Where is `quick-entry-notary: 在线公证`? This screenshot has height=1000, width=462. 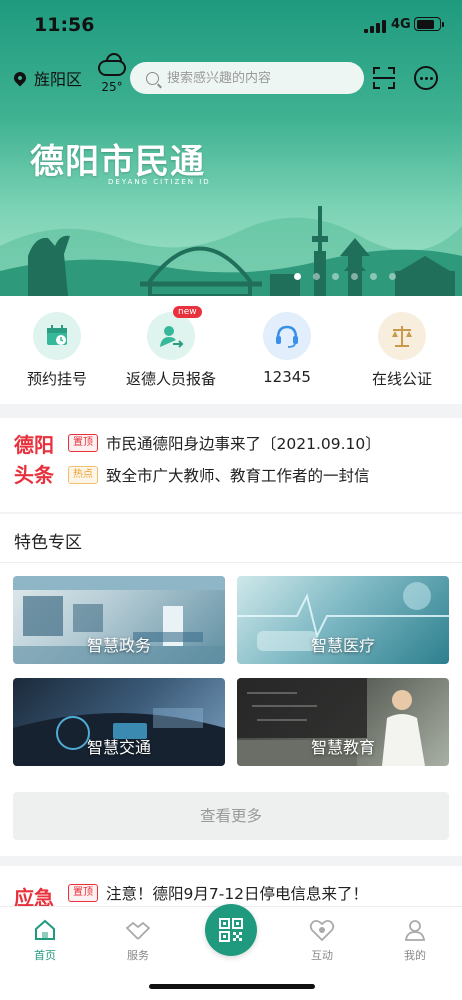
quick-entry-notary: 在线公证 is located at coordinates (402, 350).